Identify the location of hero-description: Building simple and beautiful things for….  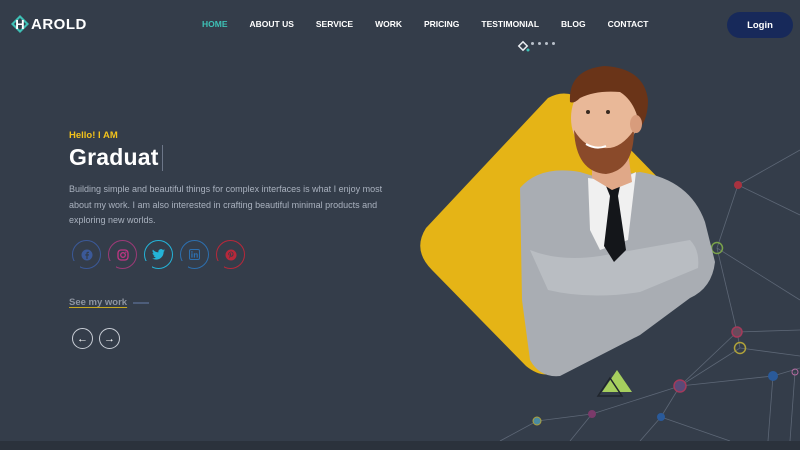
(226, 204).